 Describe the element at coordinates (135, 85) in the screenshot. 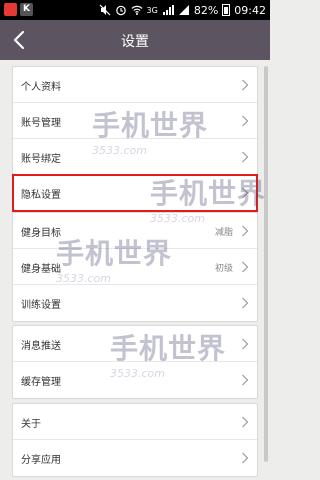

I see `setting-item-profile: 个人资料` at that location.